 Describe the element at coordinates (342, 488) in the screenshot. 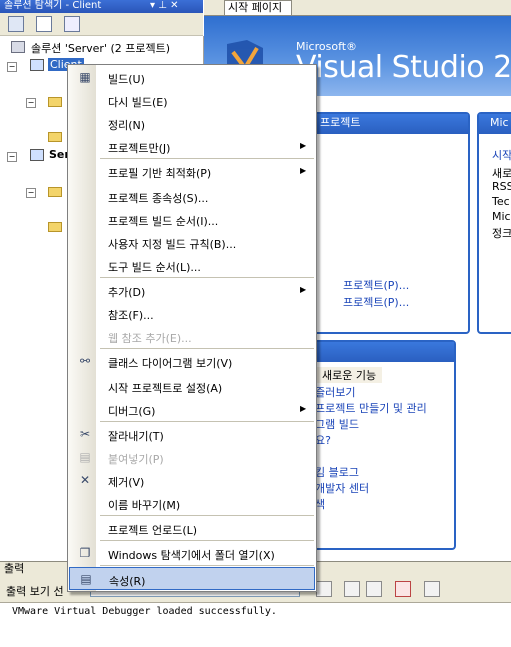

I see `getting-started-link: 개발자 센터` at that location.